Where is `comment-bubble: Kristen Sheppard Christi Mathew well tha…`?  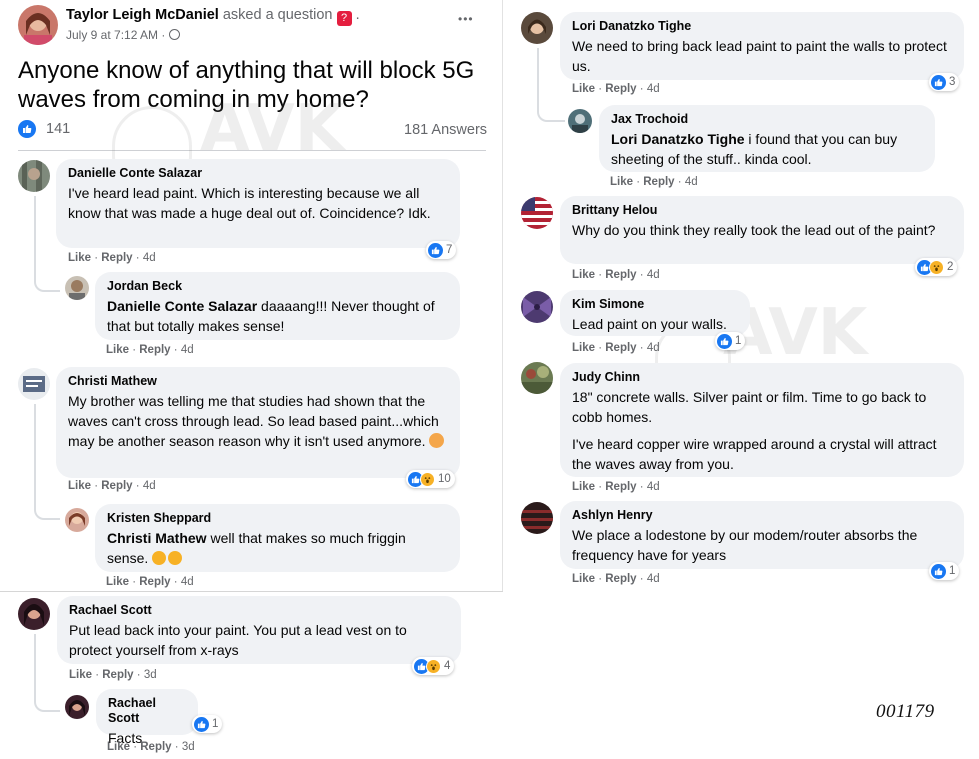
comment-bubble: Kristen Sheppard Christi Mathew well tha… is located at coordinates (277, 538).